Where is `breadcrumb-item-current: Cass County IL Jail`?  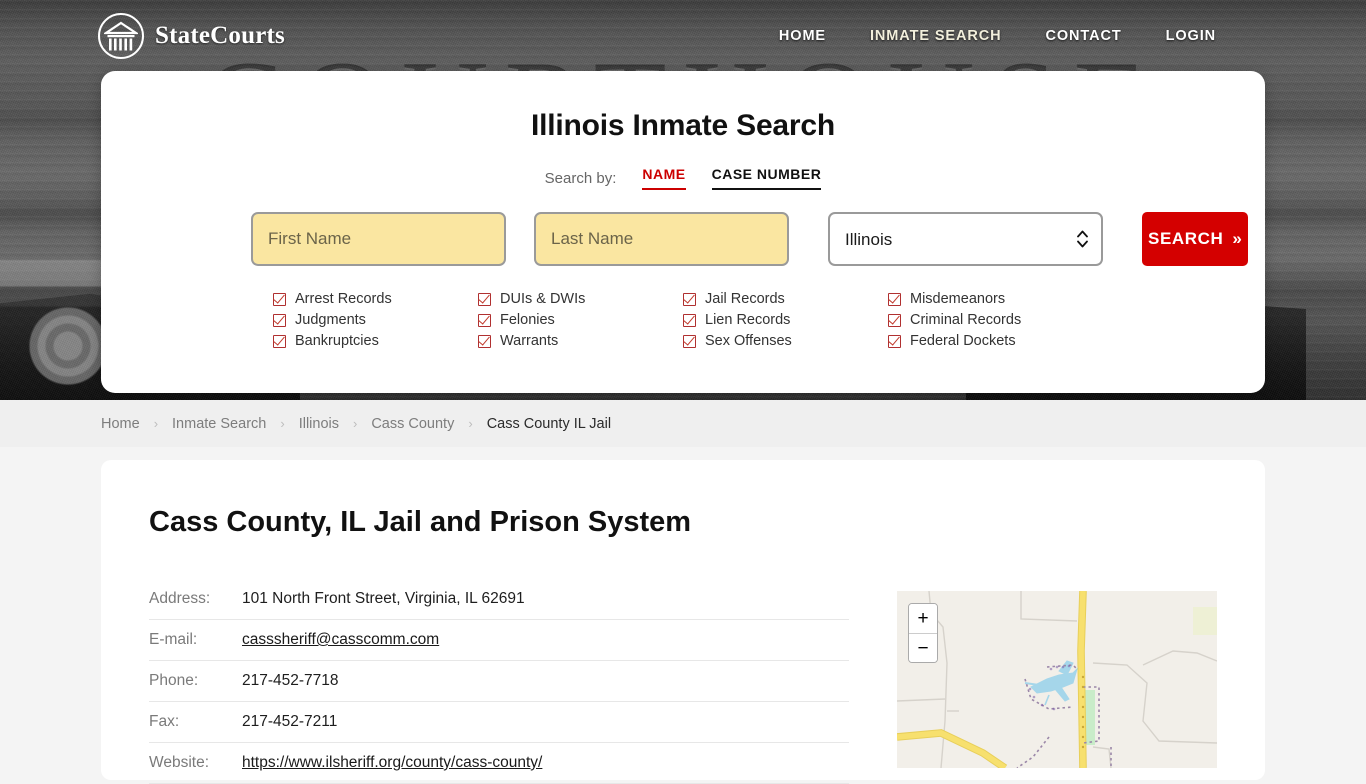
breadcrumb-item-current: Cass County IL Jail is located at coordinates (549, 423).